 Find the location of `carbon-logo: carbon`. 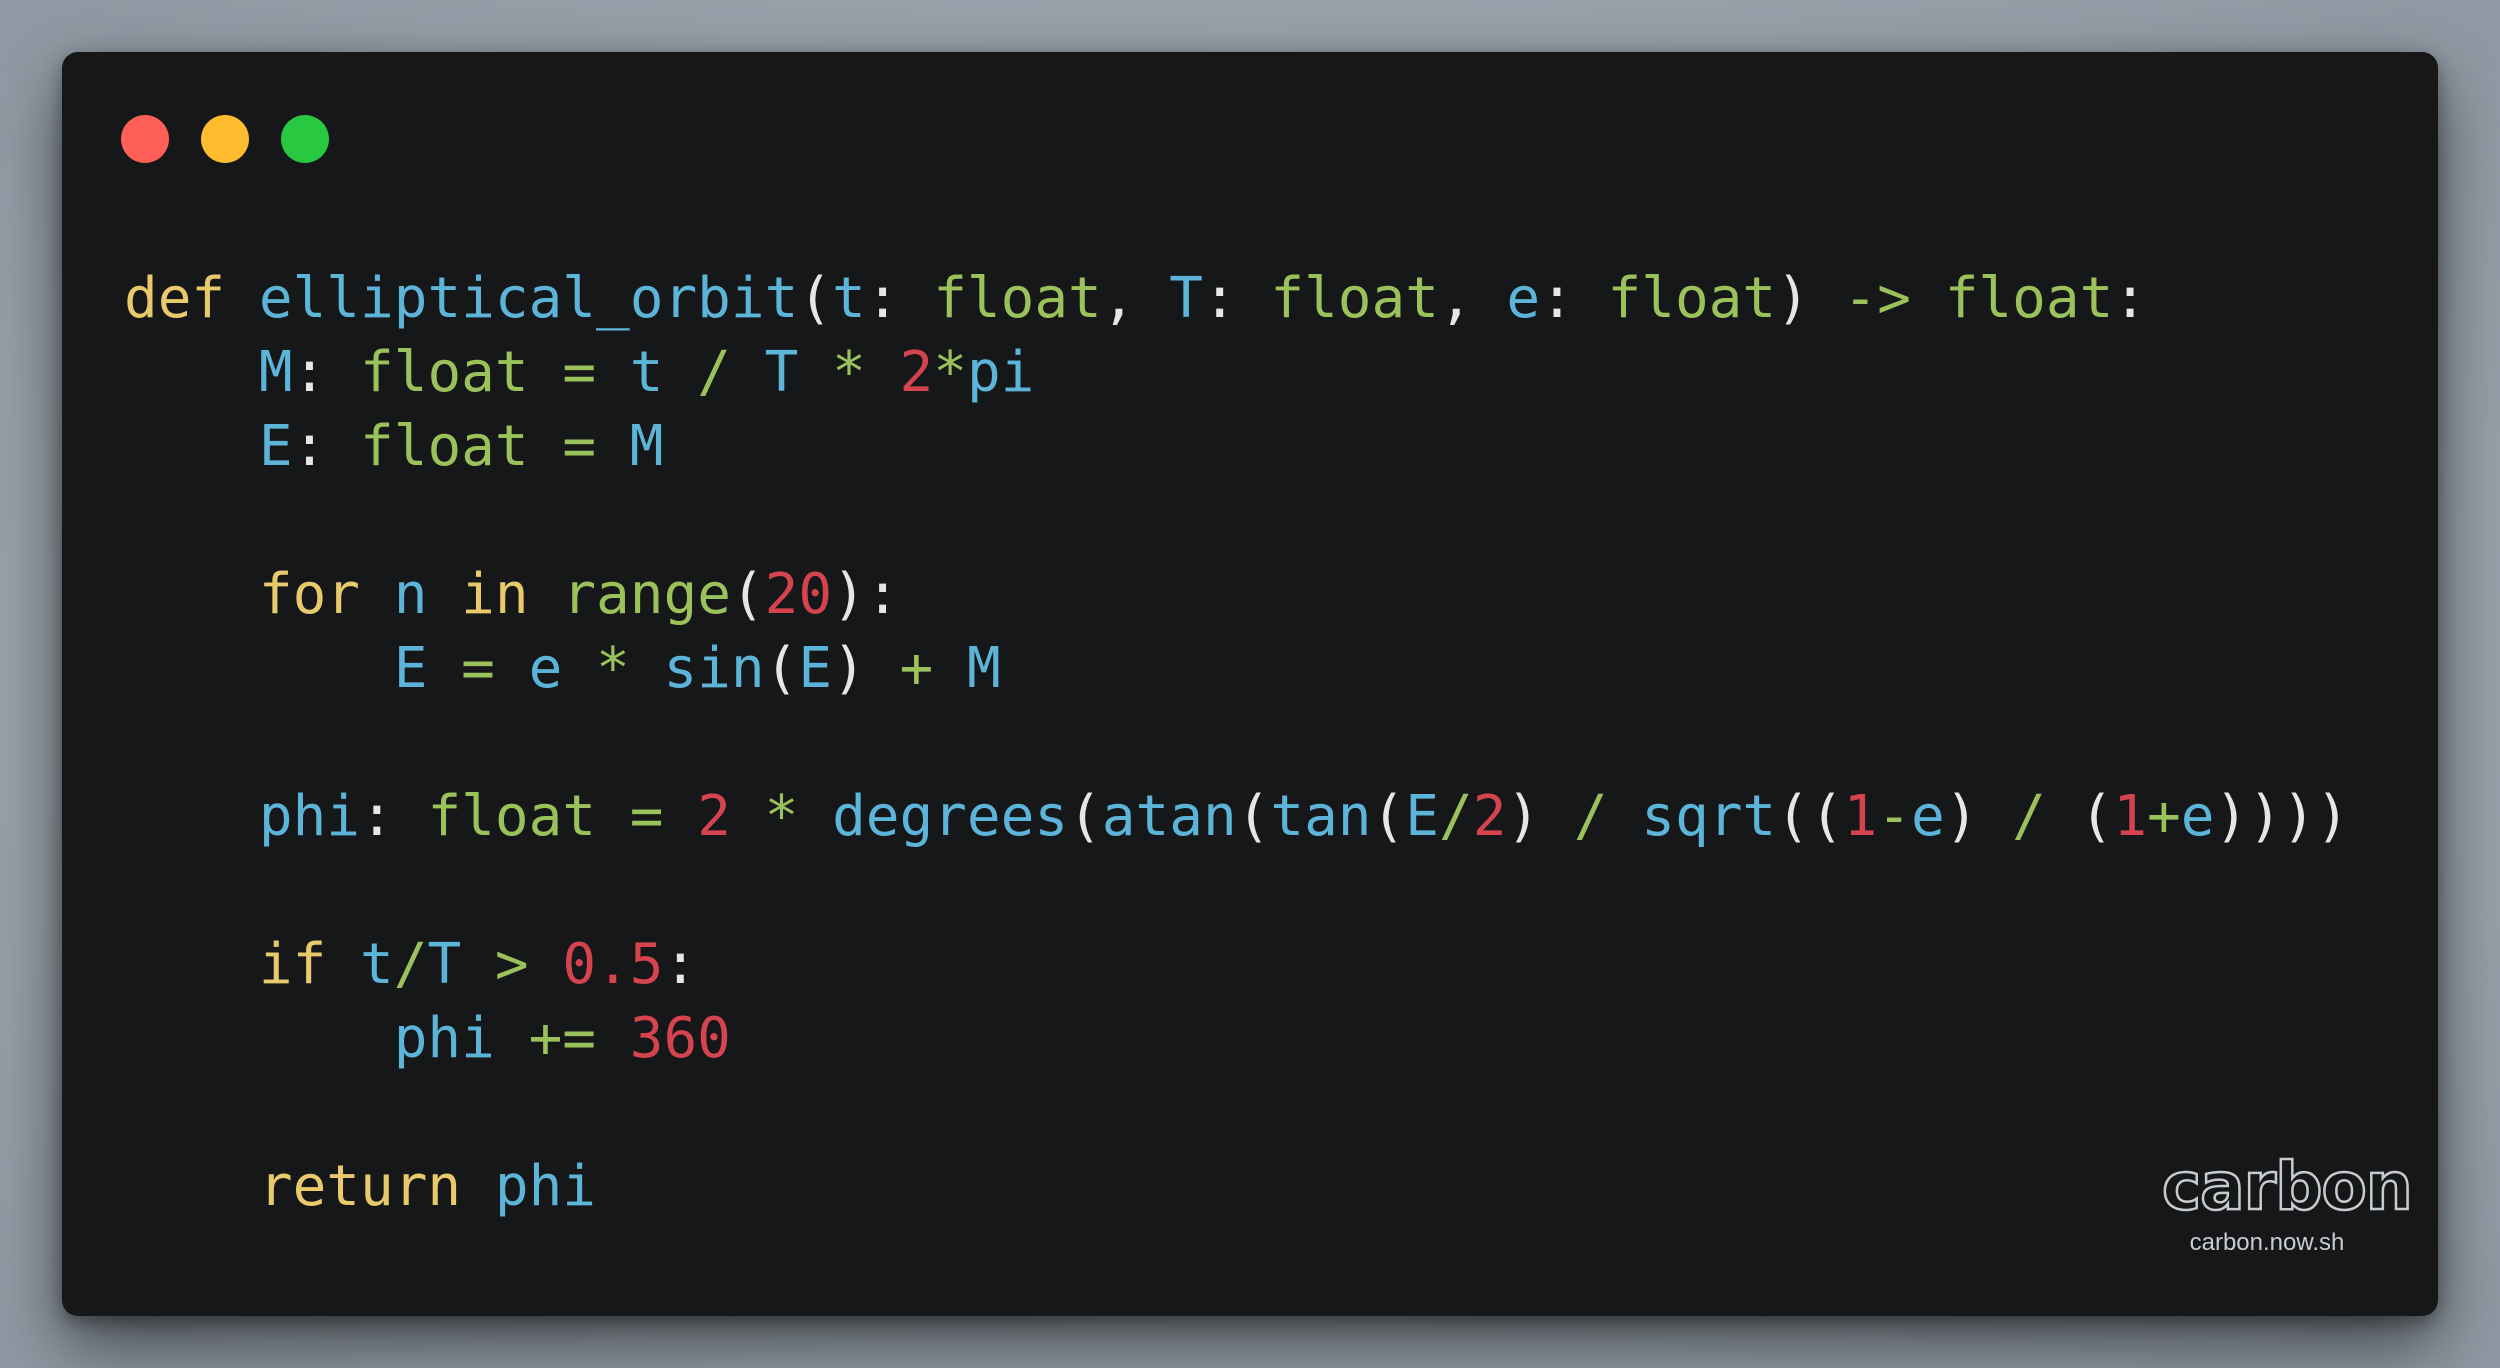

carbon-logo: carbon is located at coordinates (2287, 1186).